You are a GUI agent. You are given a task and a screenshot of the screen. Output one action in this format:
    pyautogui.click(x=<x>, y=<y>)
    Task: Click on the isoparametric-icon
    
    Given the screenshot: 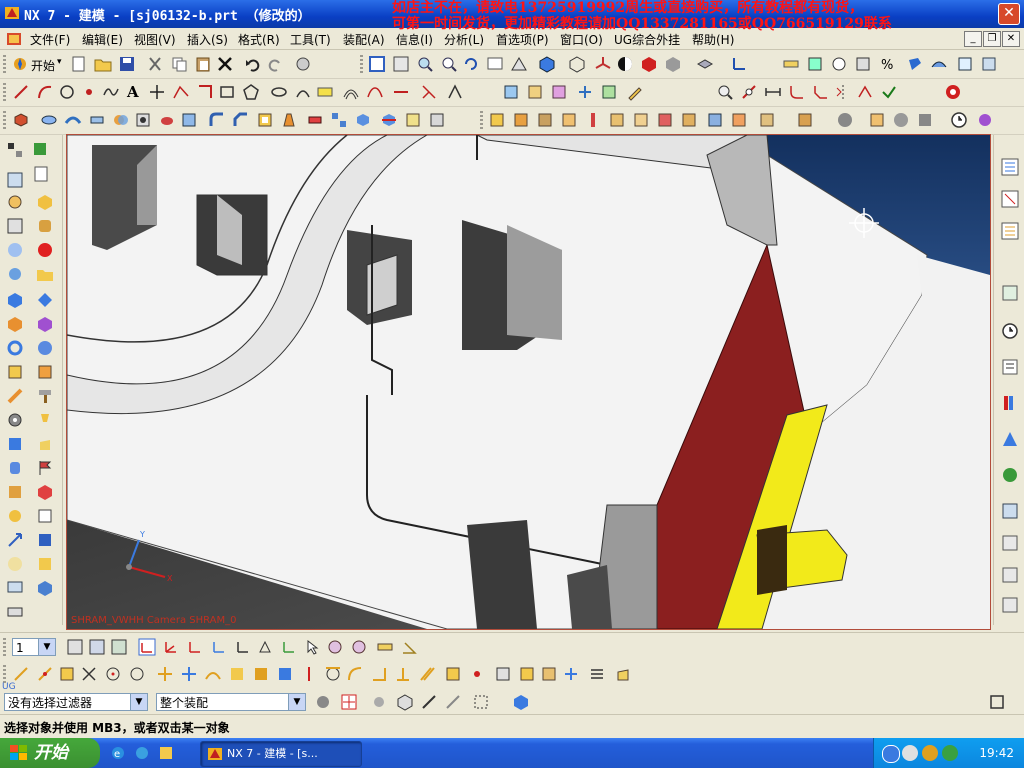 What is the action you would take?
    pyautogui.click(x=585, y=92)
    